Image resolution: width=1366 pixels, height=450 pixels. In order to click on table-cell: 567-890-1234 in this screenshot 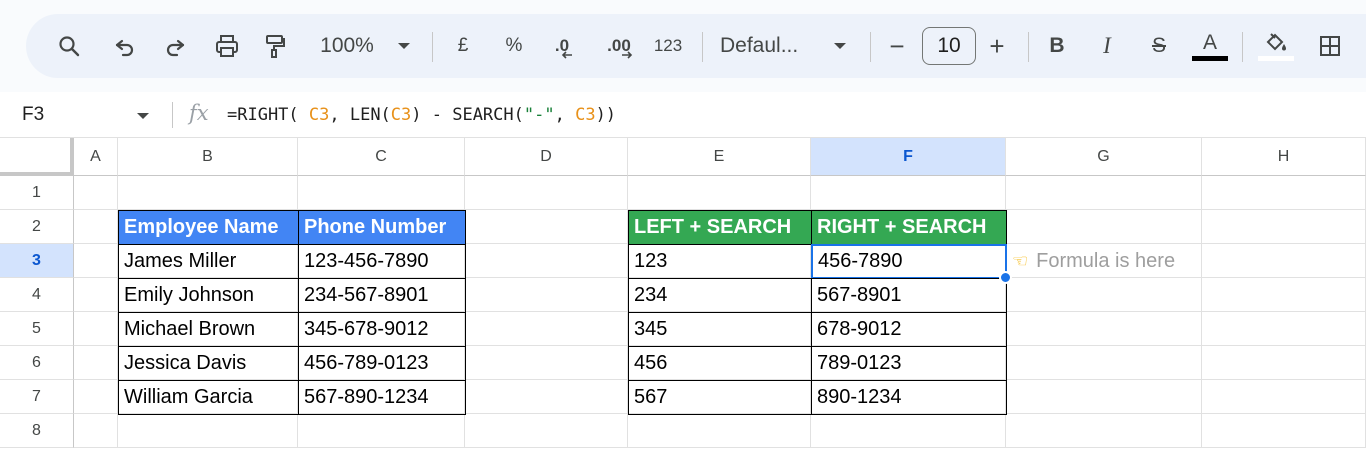, I will do `click(382, 397)`.